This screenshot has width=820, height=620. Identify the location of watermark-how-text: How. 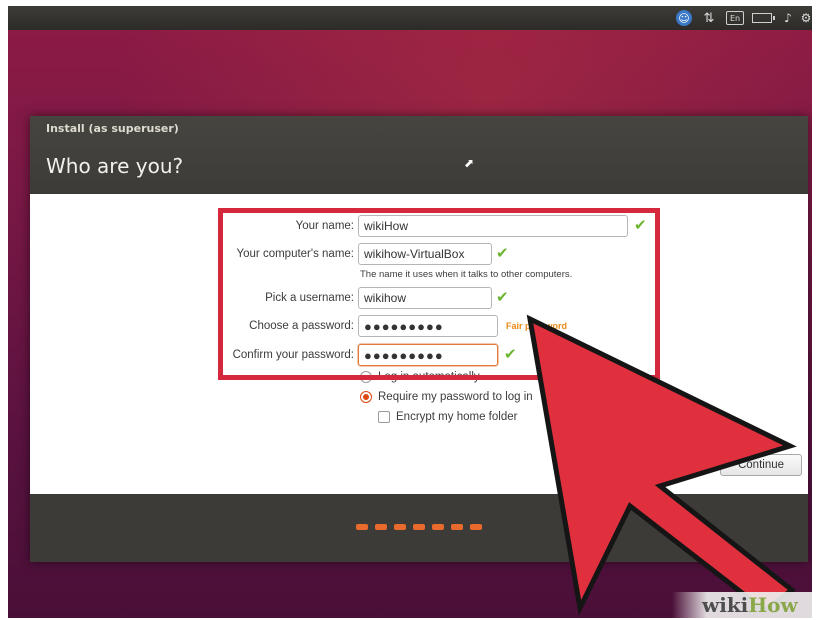
(773, 605).